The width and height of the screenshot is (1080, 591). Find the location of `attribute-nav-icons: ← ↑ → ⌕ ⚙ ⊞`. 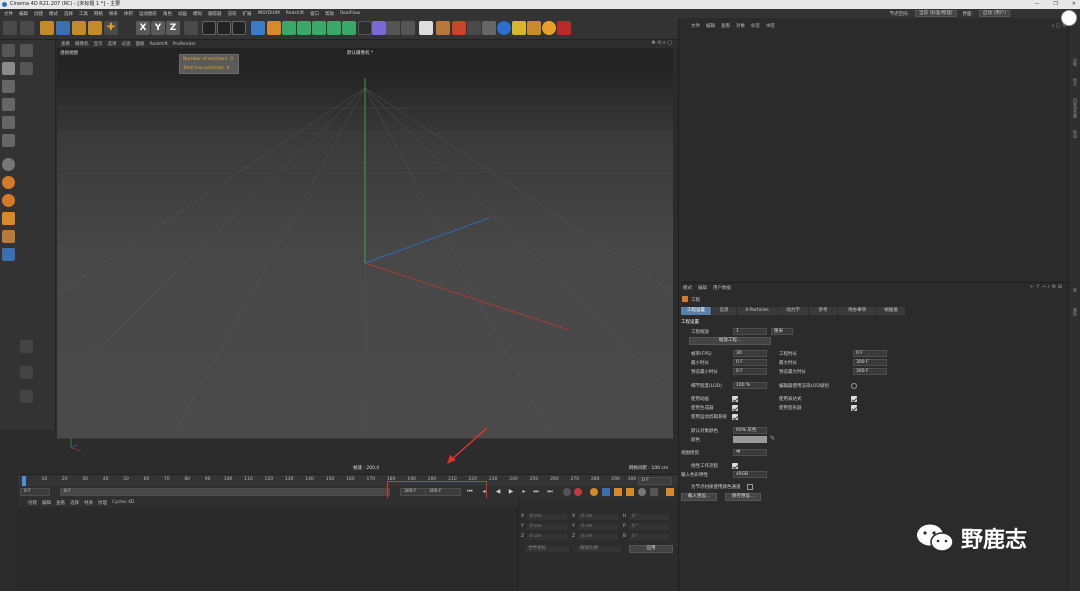

attribute-nav-icons: ← ↑ → ⌕ ⚙ ⊞ is located at coordinates (1046, 287).